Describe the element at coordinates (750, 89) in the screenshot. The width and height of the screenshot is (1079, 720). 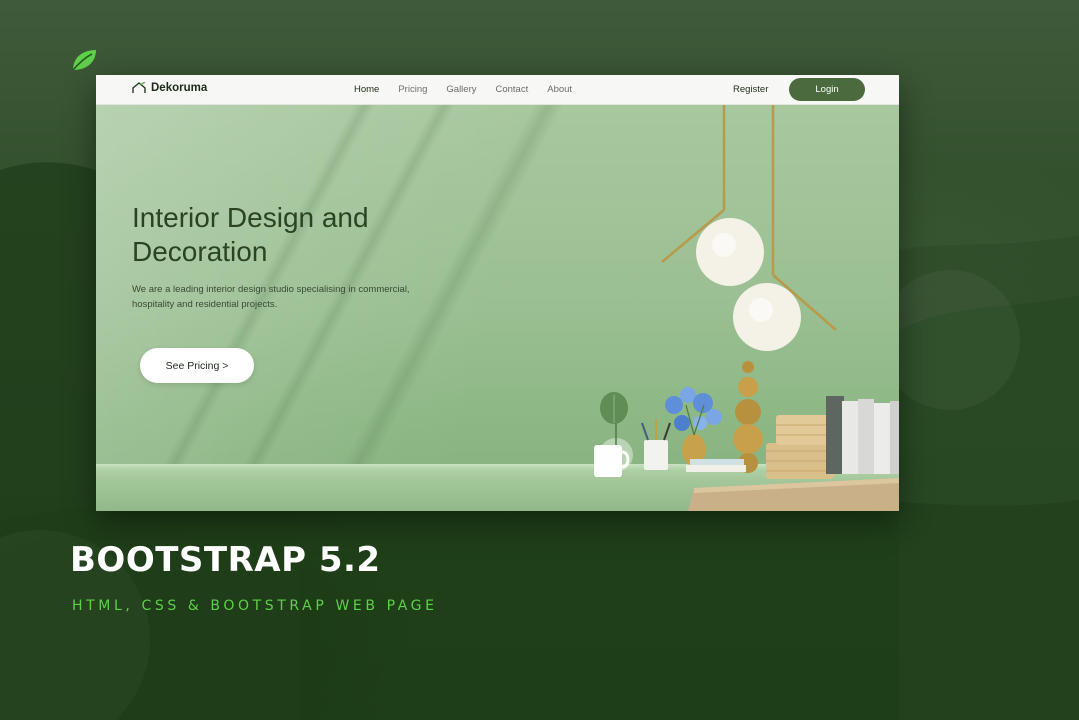
I see `register-link: Register` at that location.